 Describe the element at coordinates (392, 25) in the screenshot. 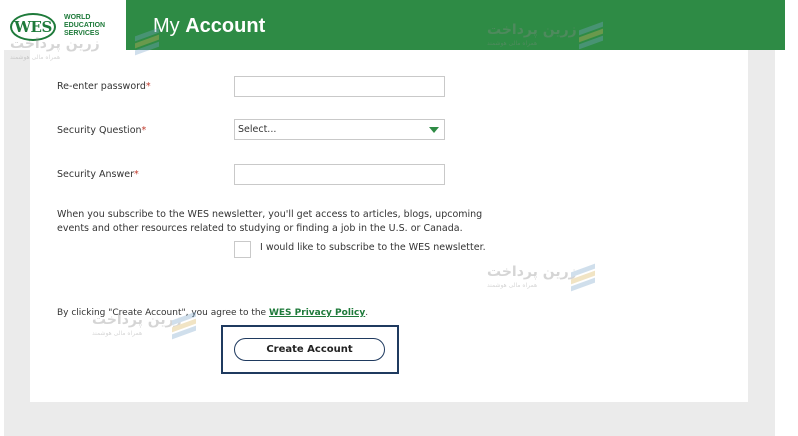

I see `site-header: WES WORLD EDUCATION SERVICES My Account` at that location.